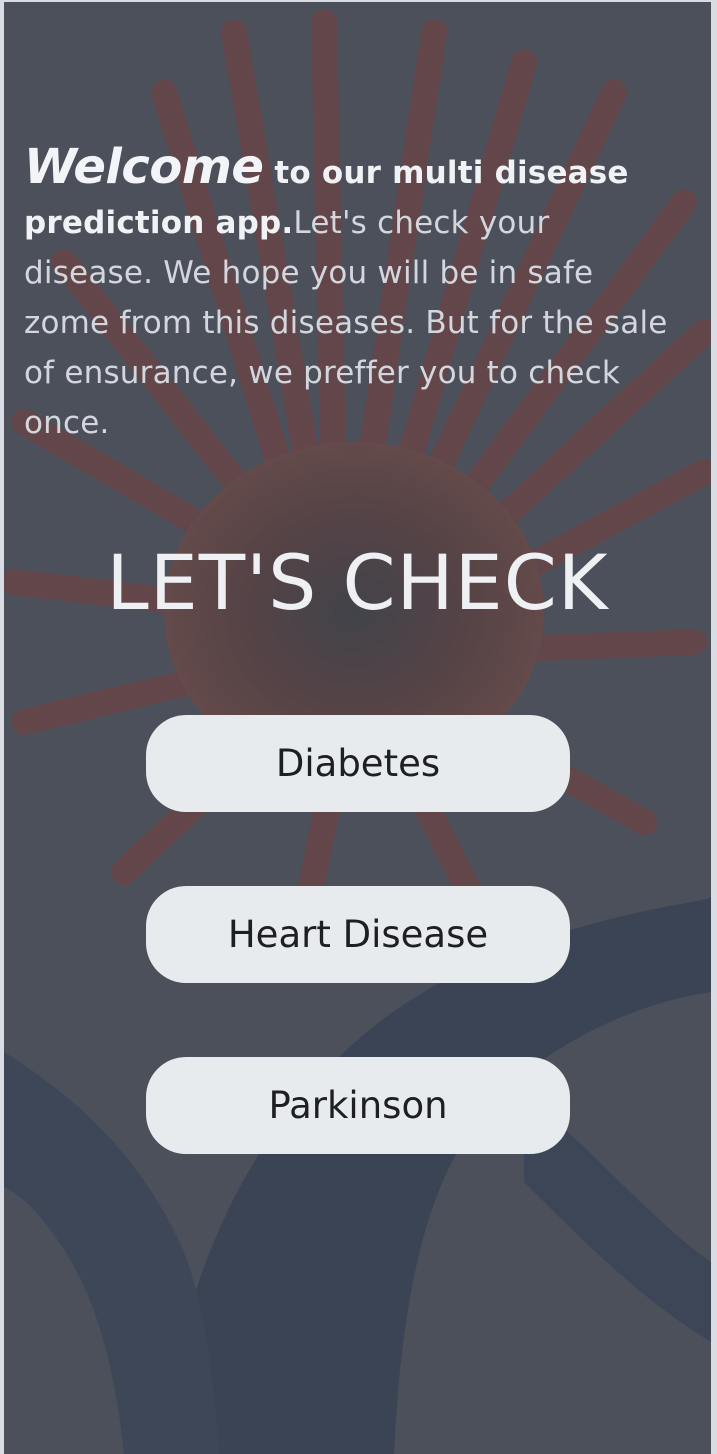 The image size is (717, 1454). I want to click on welcome-word: Welcome, so click(144, 167).